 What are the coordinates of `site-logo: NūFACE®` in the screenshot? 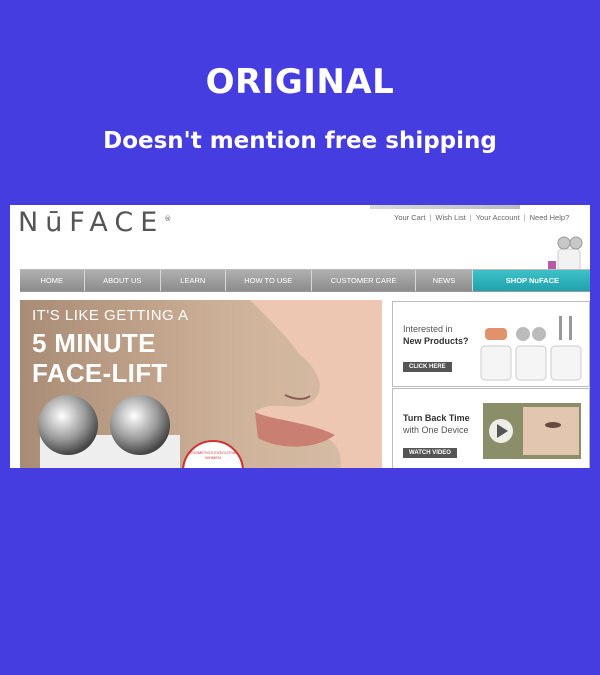 It's located at (94, 222).